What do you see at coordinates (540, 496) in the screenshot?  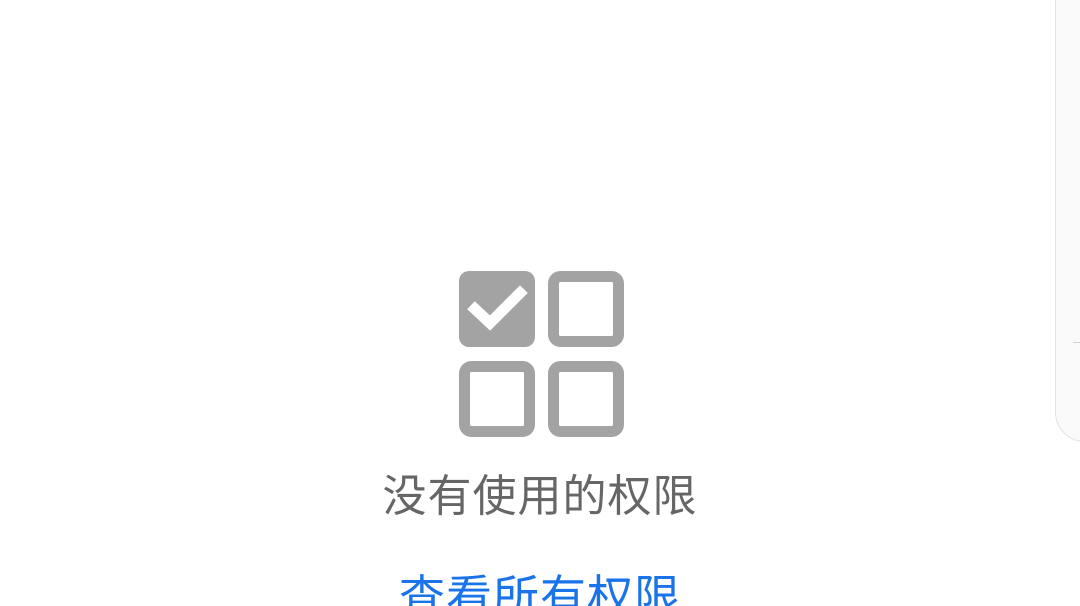 I see `empty-state-message: 没有使用的权限` at bounding box center [540, 496].